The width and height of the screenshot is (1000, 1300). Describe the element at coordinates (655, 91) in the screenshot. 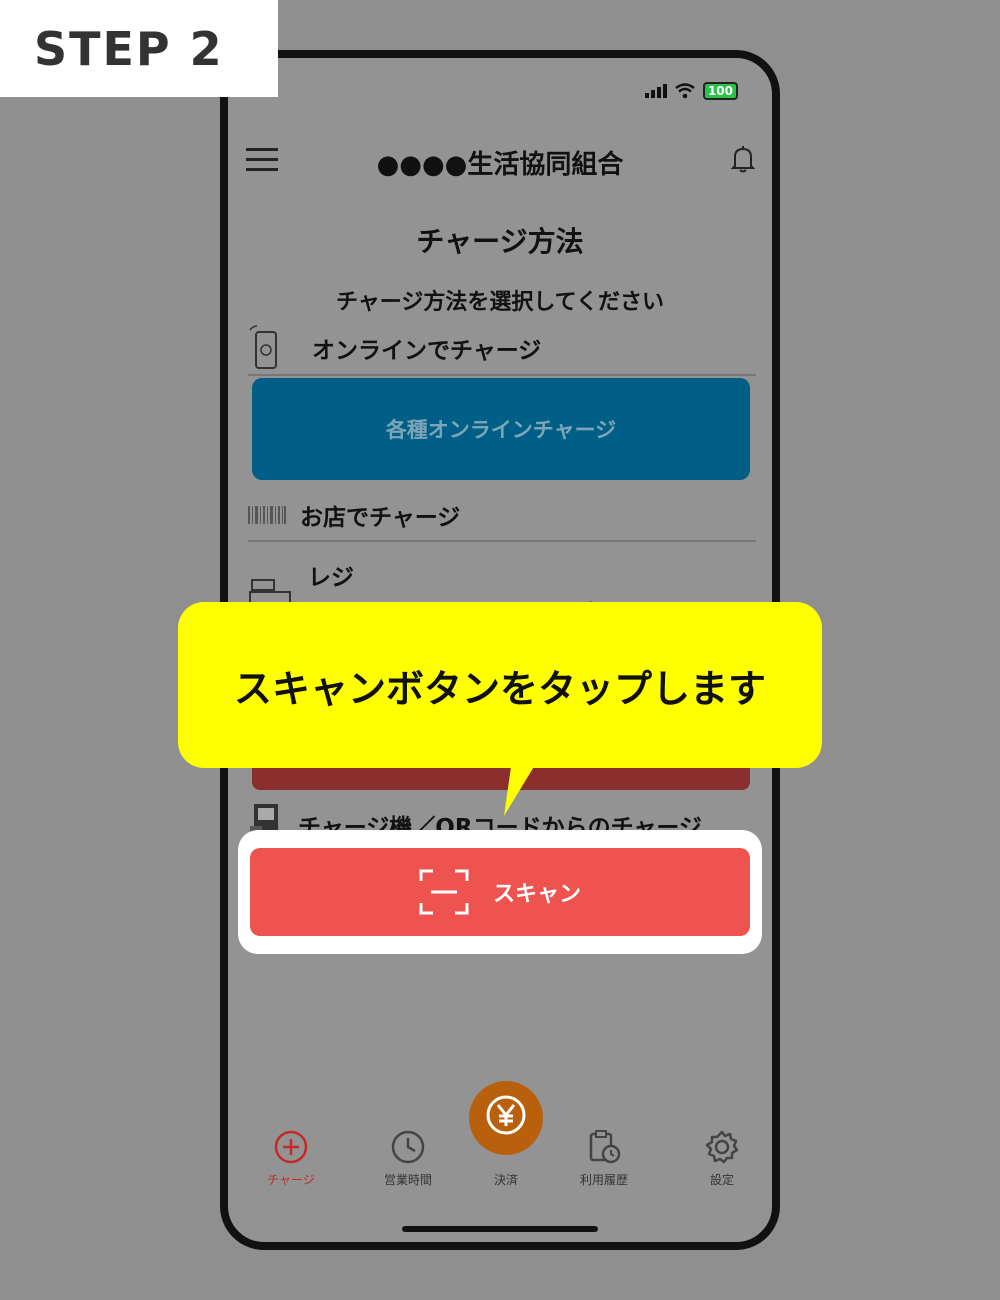

I see `signal-icon` at that location.